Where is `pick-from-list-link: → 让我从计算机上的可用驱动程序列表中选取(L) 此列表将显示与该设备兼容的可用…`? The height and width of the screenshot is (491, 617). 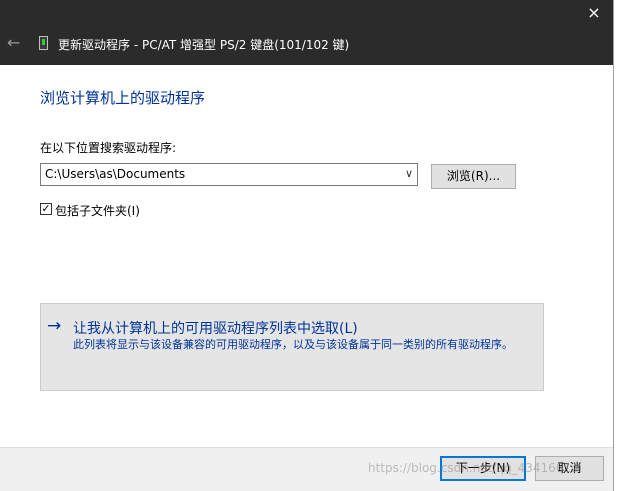 pick-from-list-link: → 让我从计算机上的可用驱动程序列表中选取(L) 此列表将显示与该设备兼容的可用… is located at coordinates (292, 347).